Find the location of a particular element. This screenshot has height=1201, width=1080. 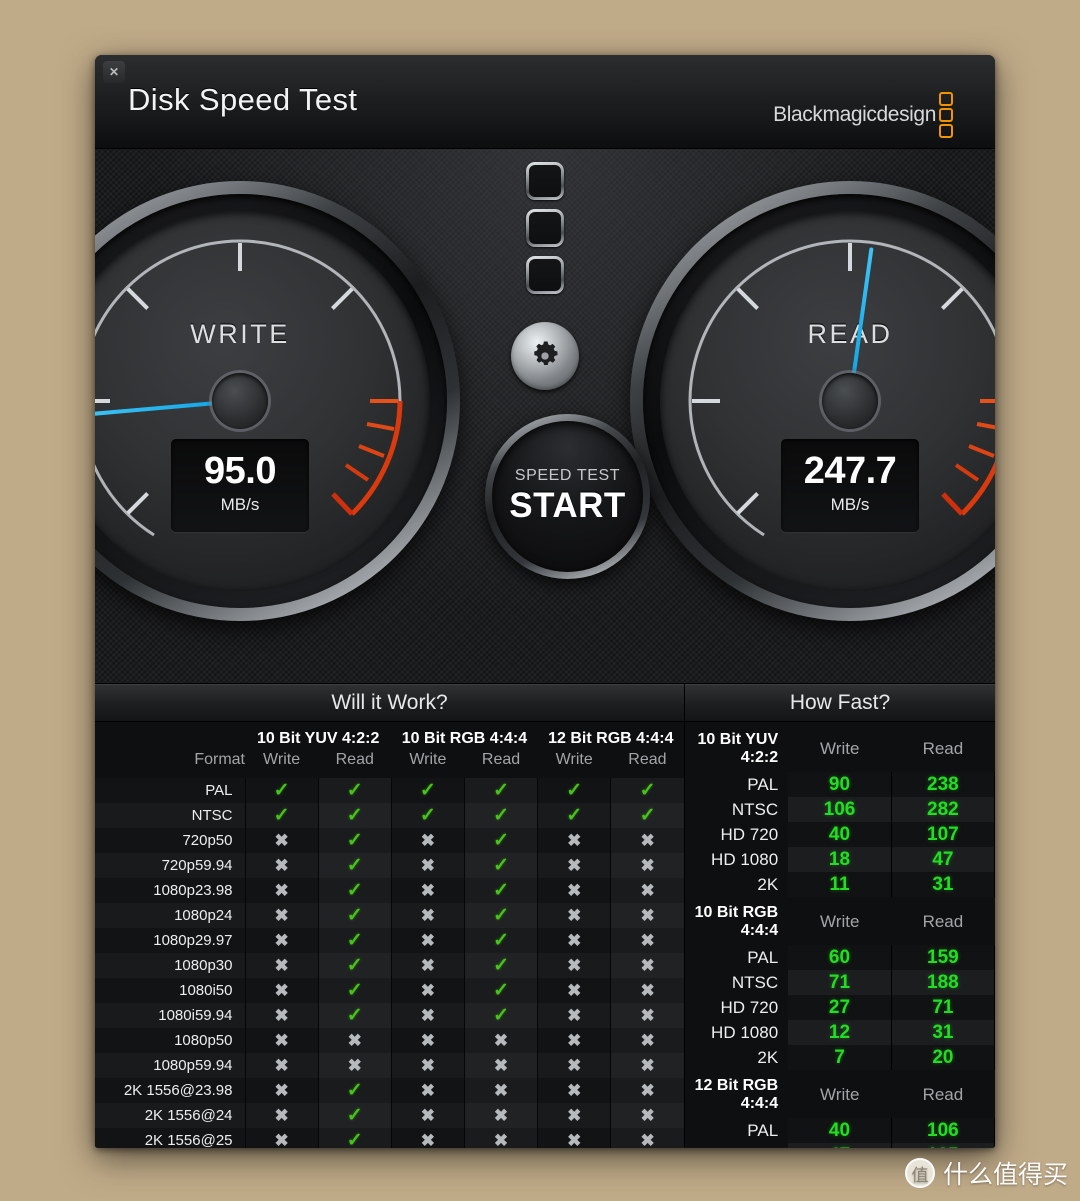

how-fast-write-value: 60 is located at coordinates (840, 957).